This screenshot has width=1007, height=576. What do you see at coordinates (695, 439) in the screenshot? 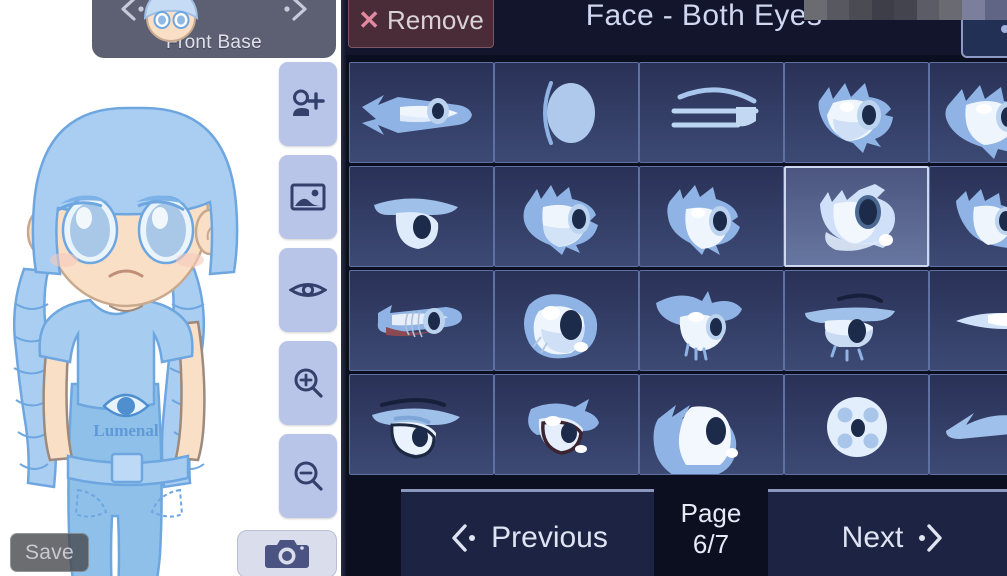
I see `eye-style-18-icon` at bounding box center [695, 439].